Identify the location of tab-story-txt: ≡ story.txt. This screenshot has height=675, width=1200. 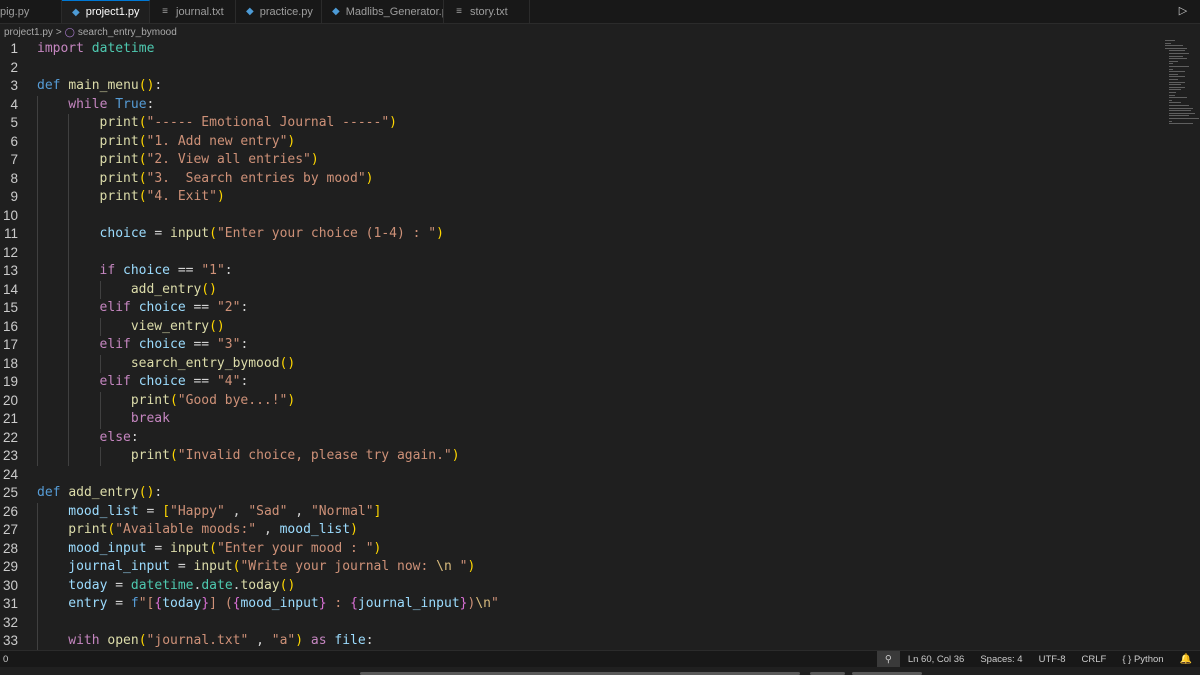
(487, 11).